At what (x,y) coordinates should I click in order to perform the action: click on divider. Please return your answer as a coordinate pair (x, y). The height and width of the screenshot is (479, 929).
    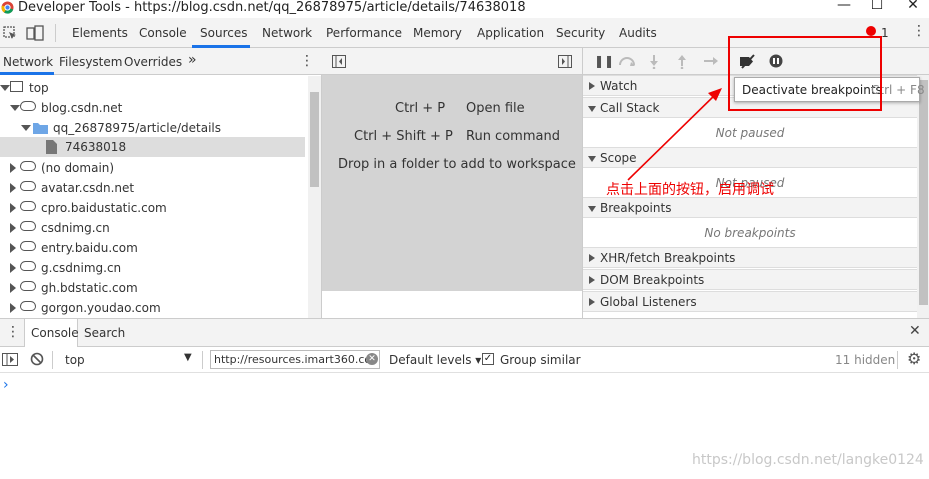
    Looking at the image, I should click on (897, 360).